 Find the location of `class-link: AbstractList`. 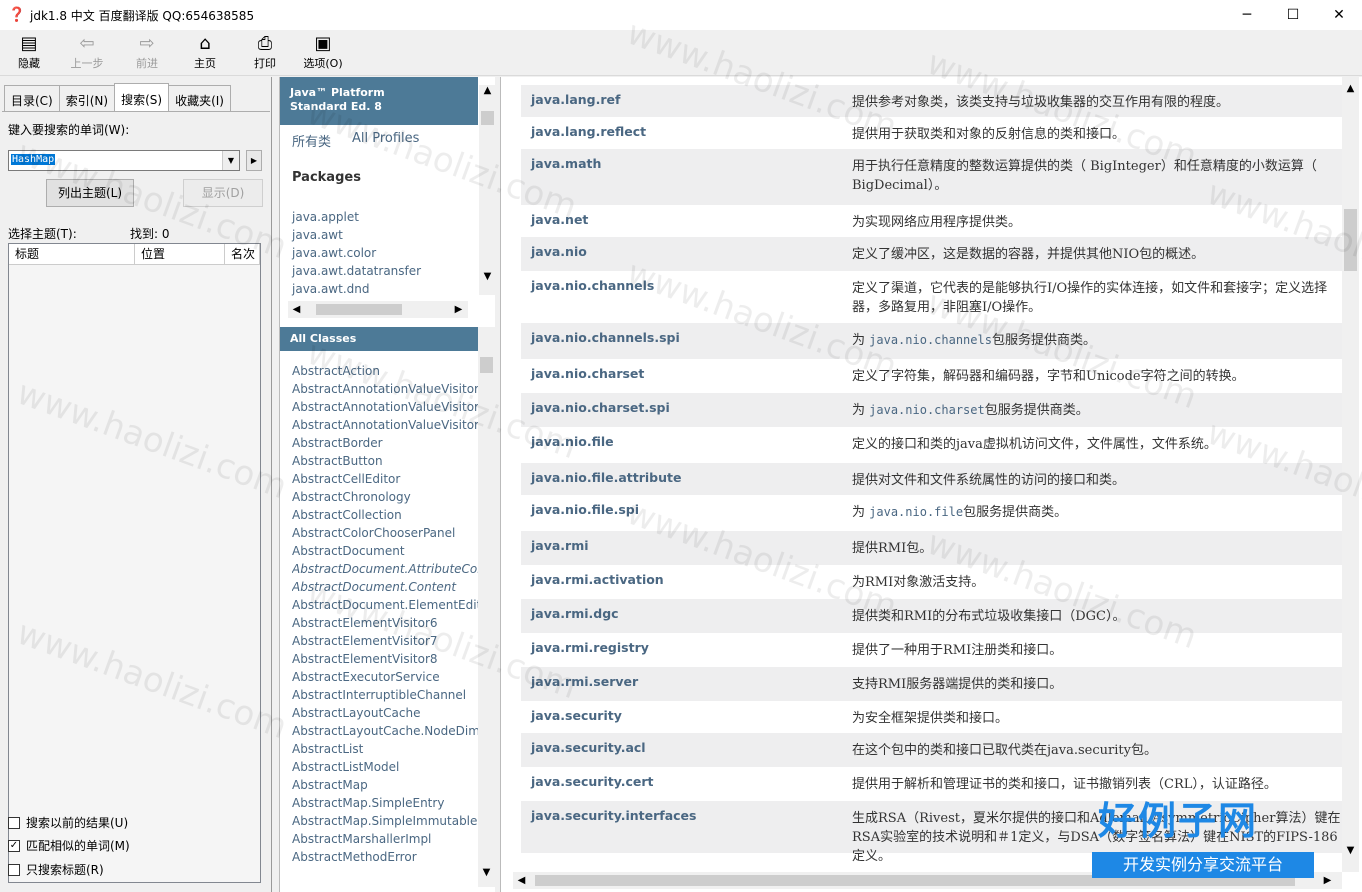

class-link: AbstractList is located at coordinates (385, 749).